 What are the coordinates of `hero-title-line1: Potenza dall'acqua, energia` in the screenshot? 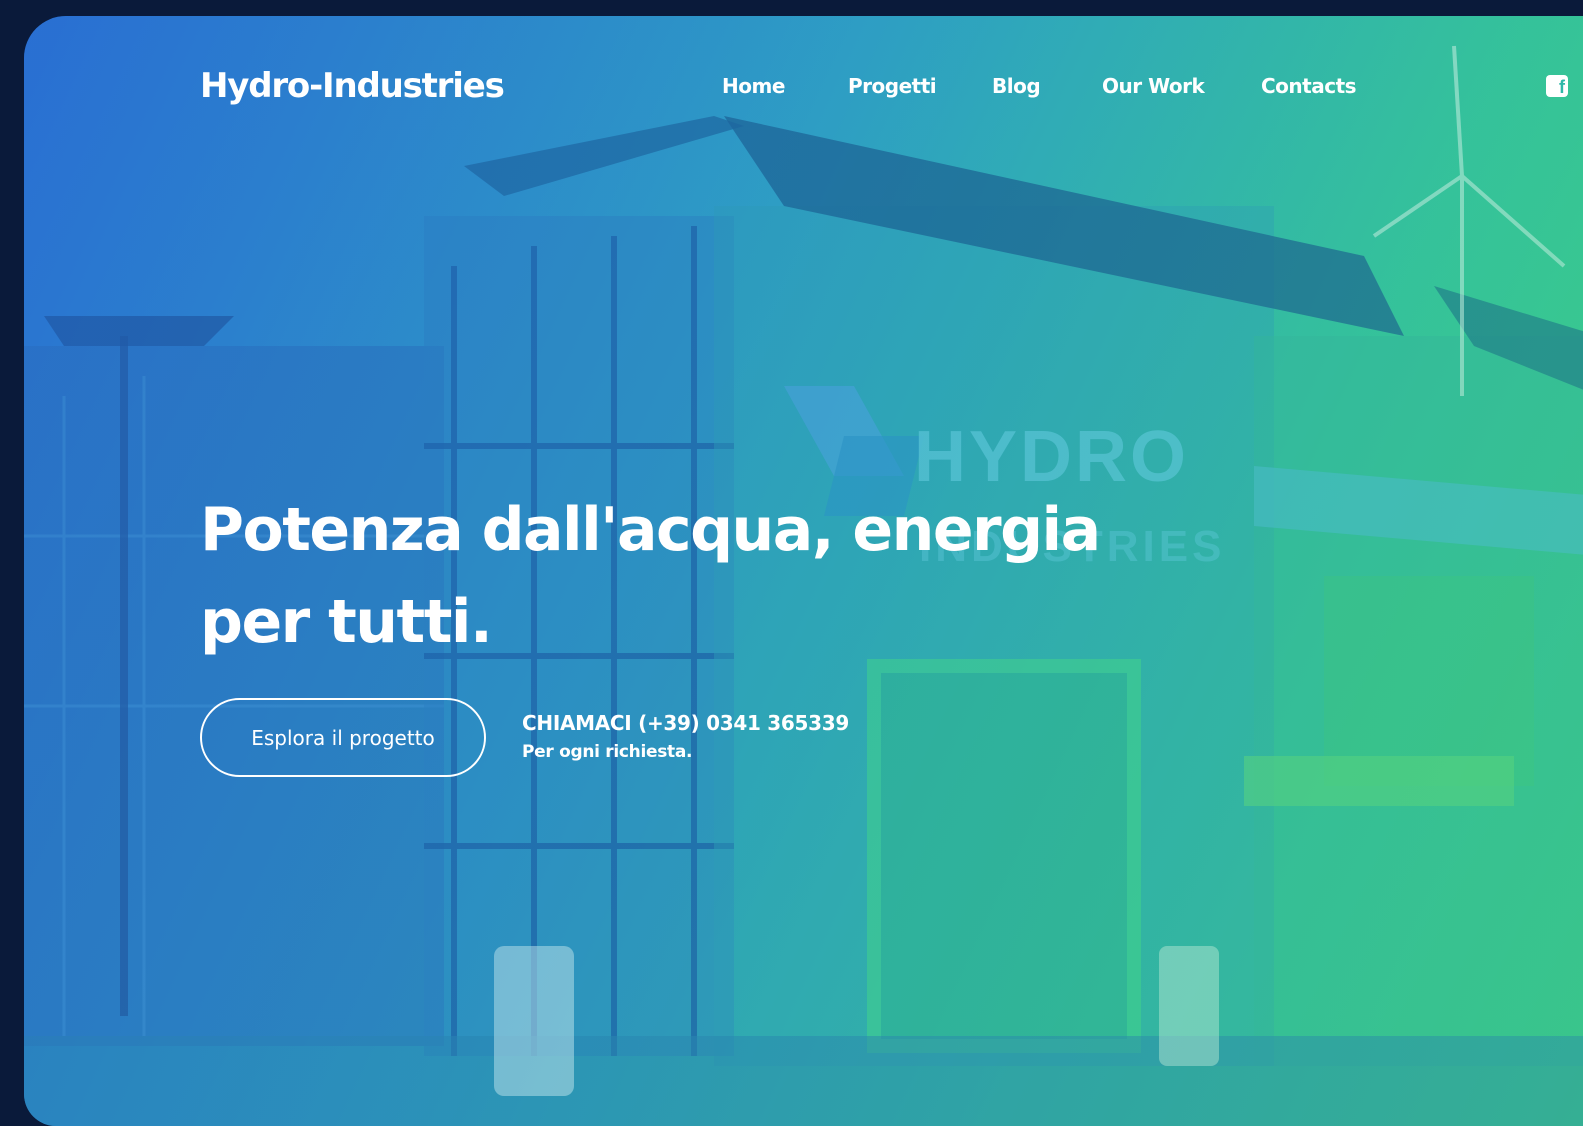 It's located at (650, 530).